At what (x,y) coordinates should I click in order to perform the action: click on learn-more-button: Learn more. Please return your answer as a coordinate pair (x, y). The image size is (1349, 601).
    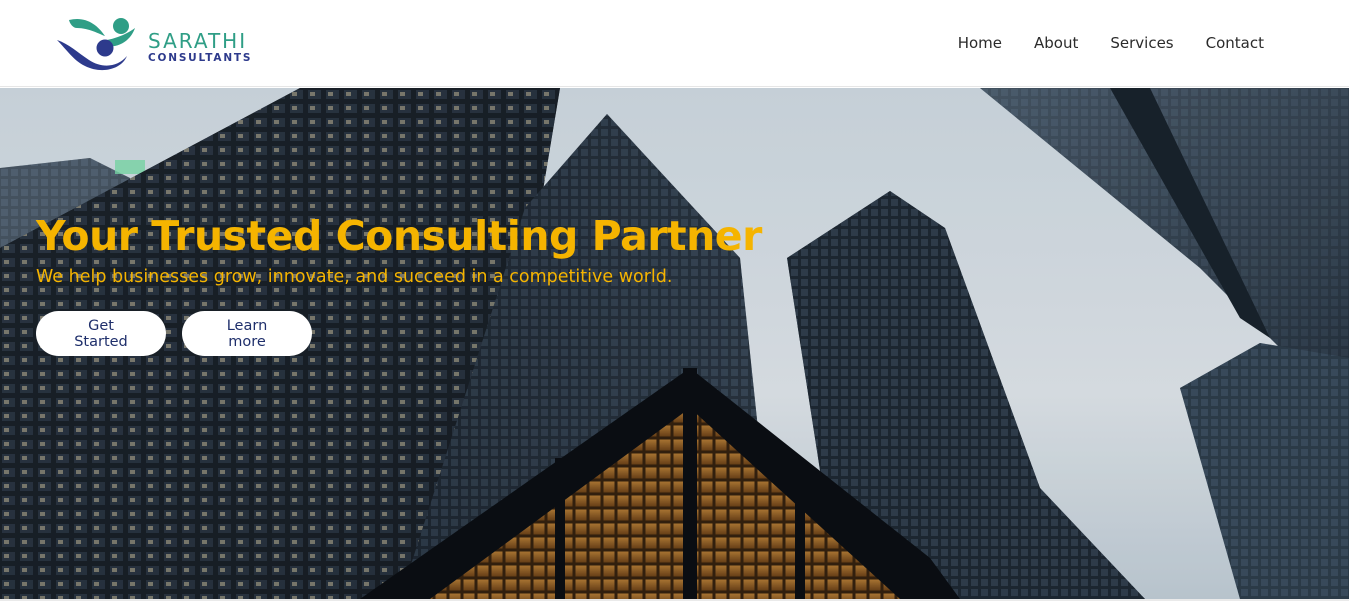
    Looking at the image, I should click on (247, 333).